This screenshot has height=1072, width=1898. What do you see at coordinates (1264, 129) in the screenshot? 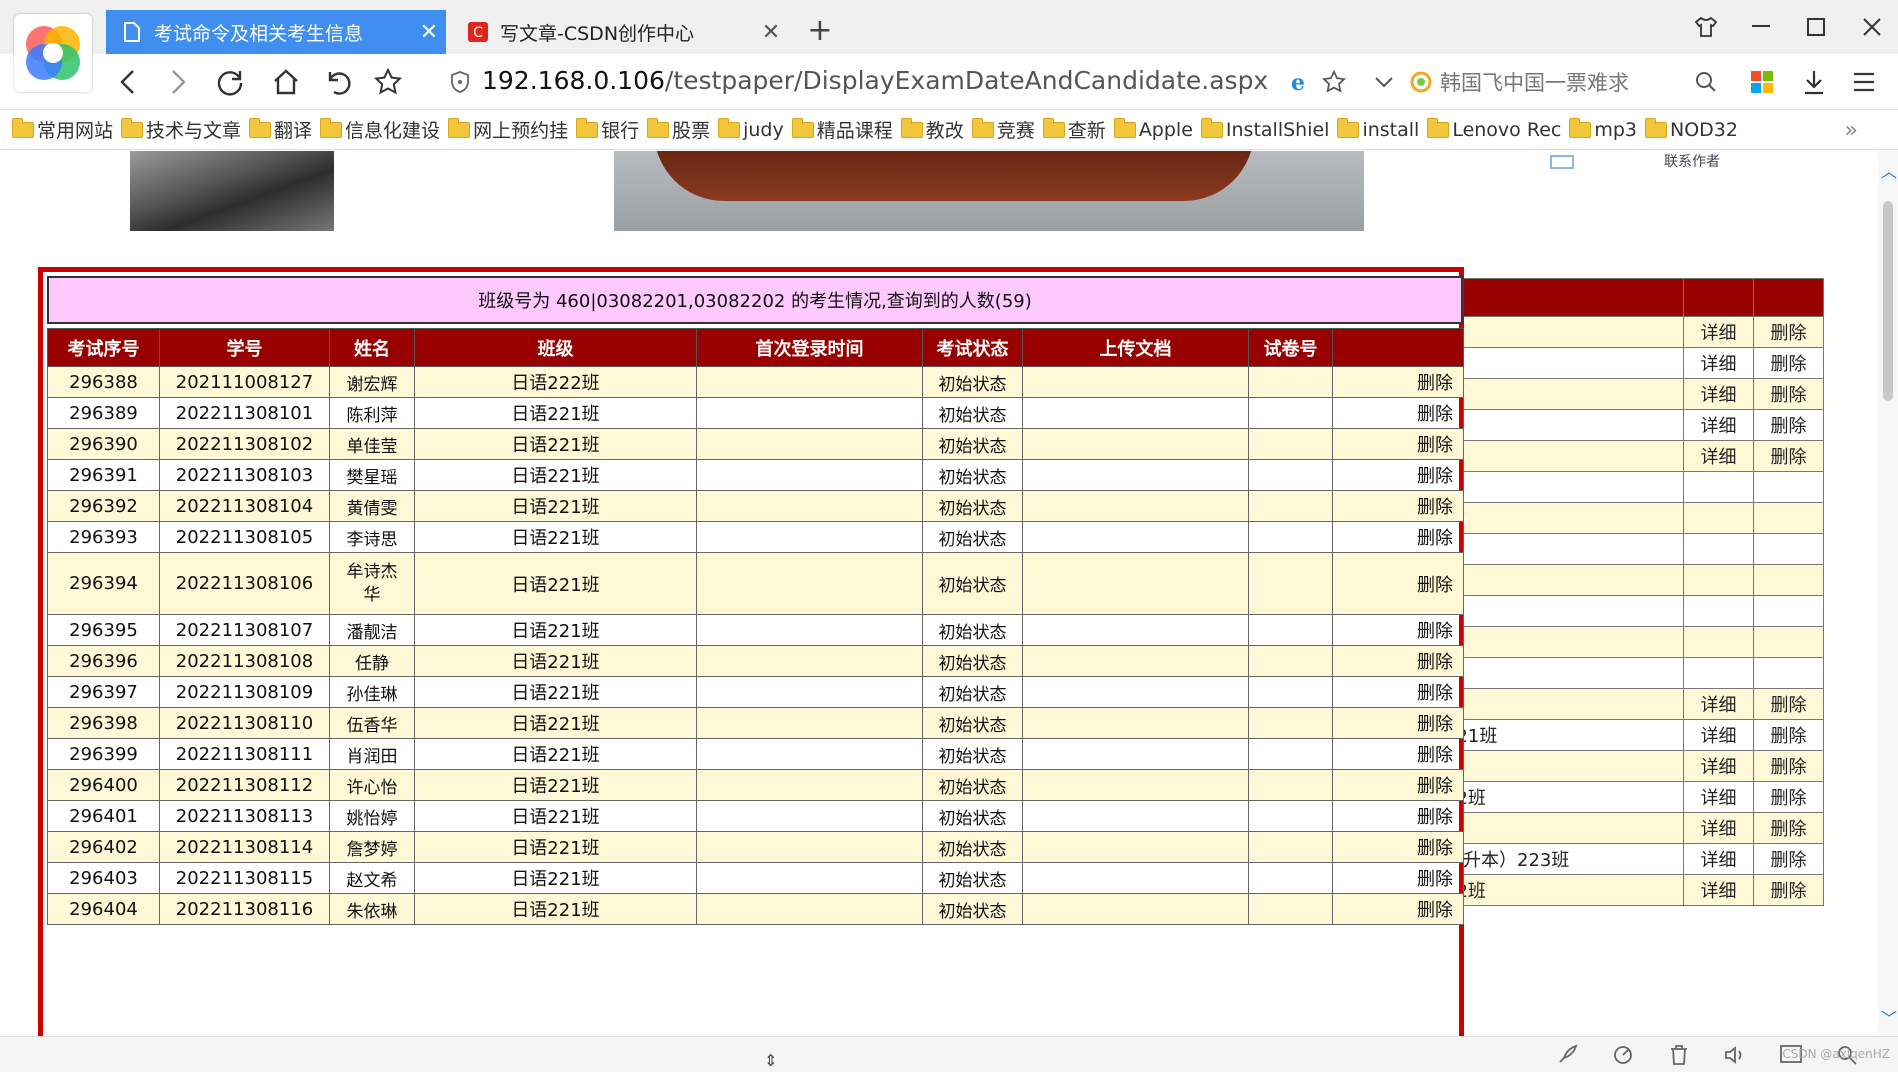
I see `bookmark-item: InstallShiel` at bounding box center [1264, 129].